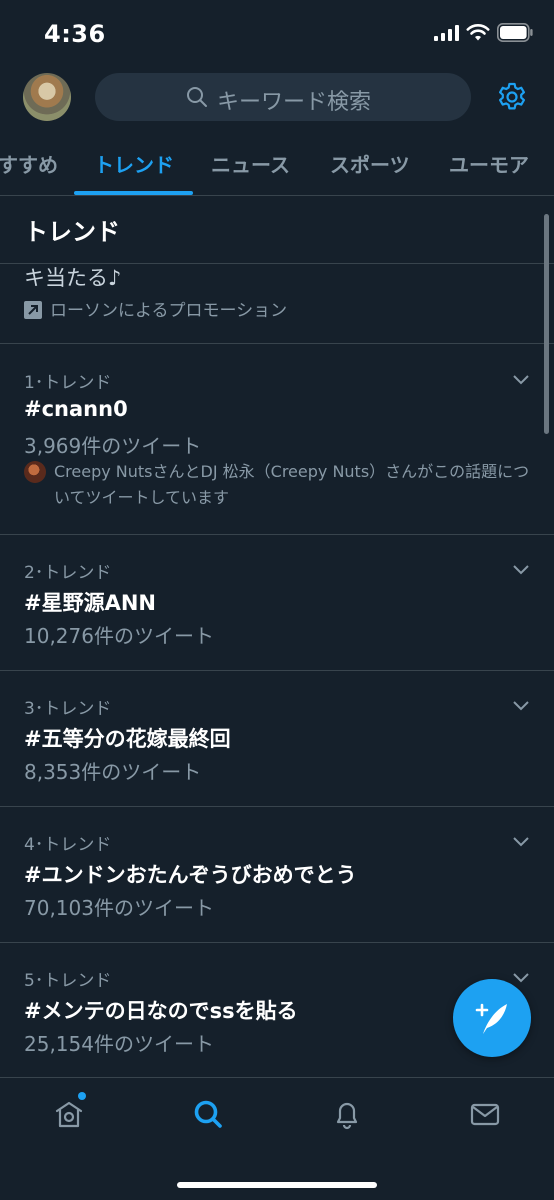 The image size is (554, 1200). I want to click on trend-tweet-count: 10,276件のツイート, so click(119, 636).